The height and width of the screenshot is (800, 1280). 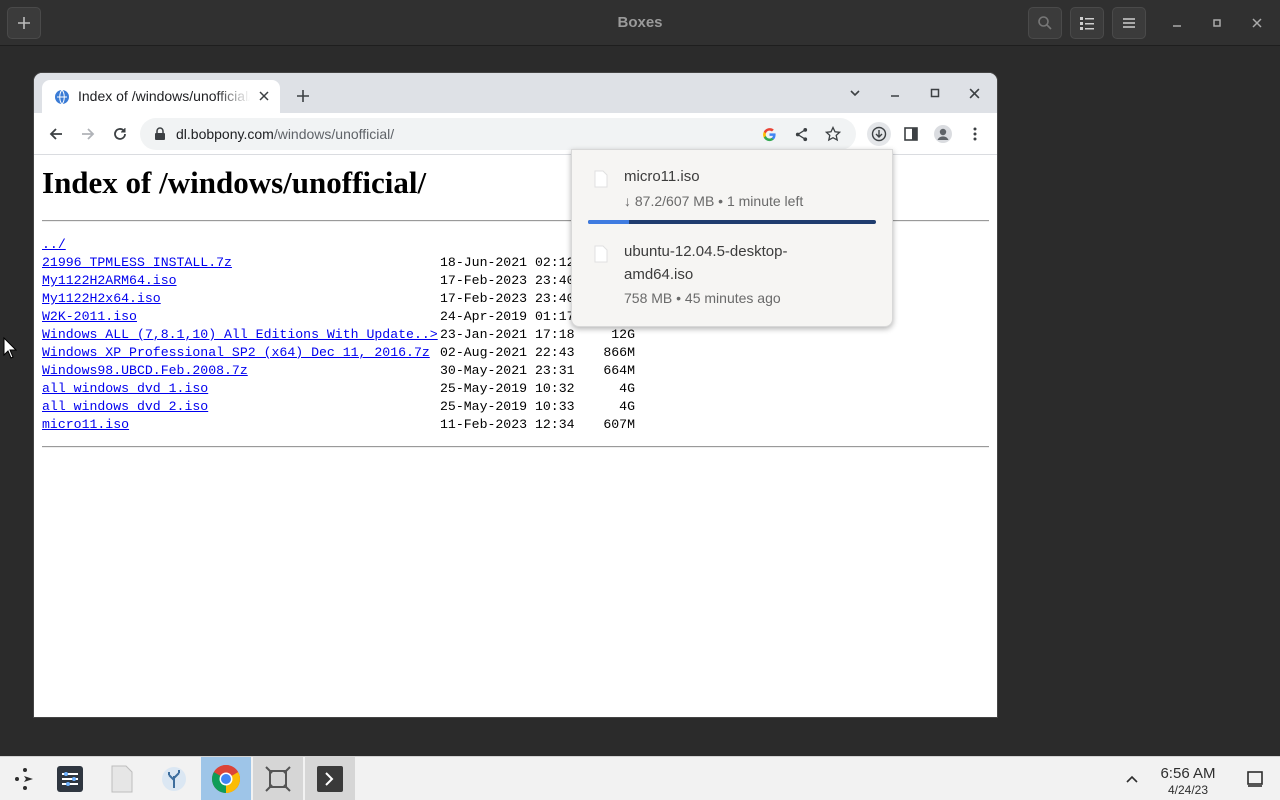 What do you see at coordinates (619, 352) in the screenshot?
I see `file-size: 866M` at bounding box center [619, 352].